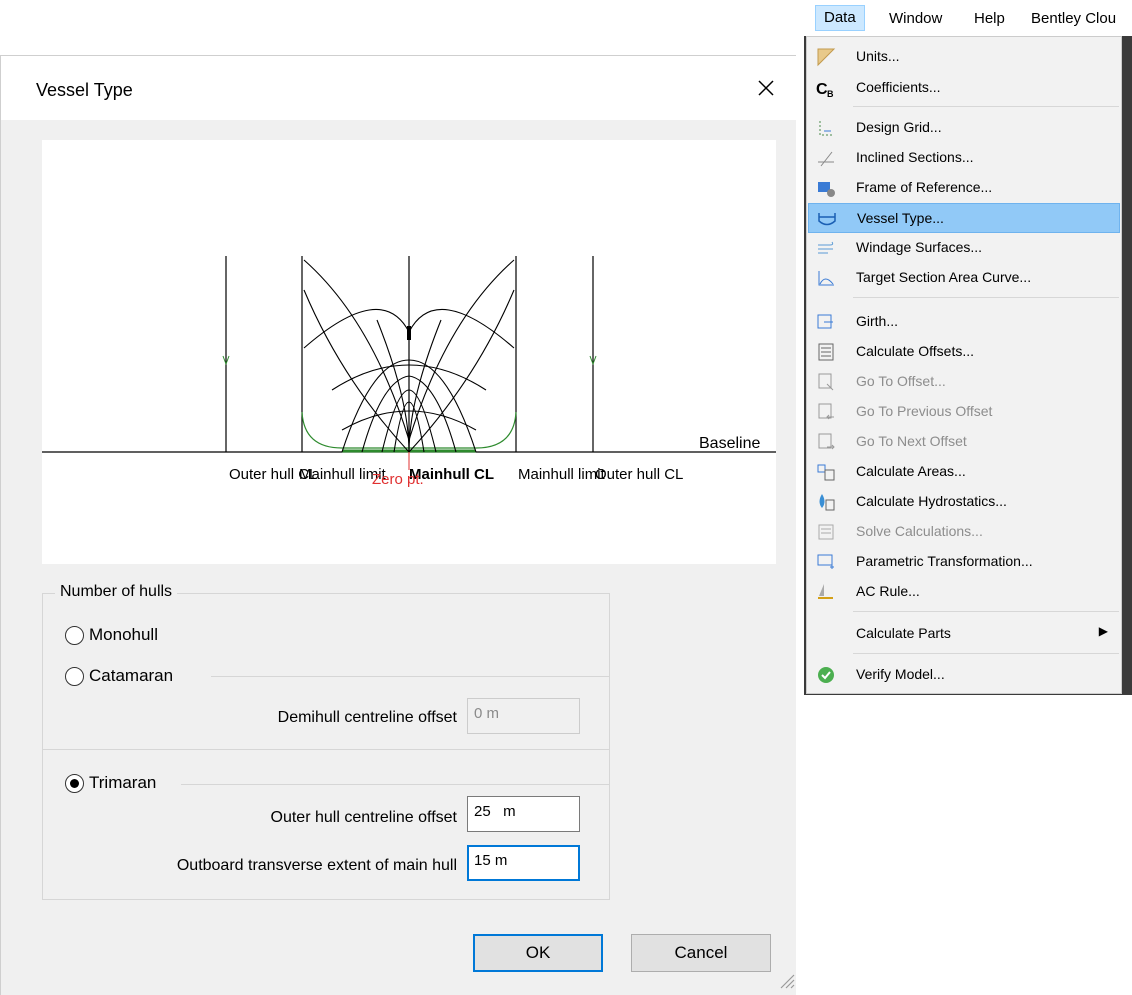 The width and height of the screenshot is (1132, 995). Describe the element at coordinates (825, 321) in the screenshot. I see `girth-icon` at that location.